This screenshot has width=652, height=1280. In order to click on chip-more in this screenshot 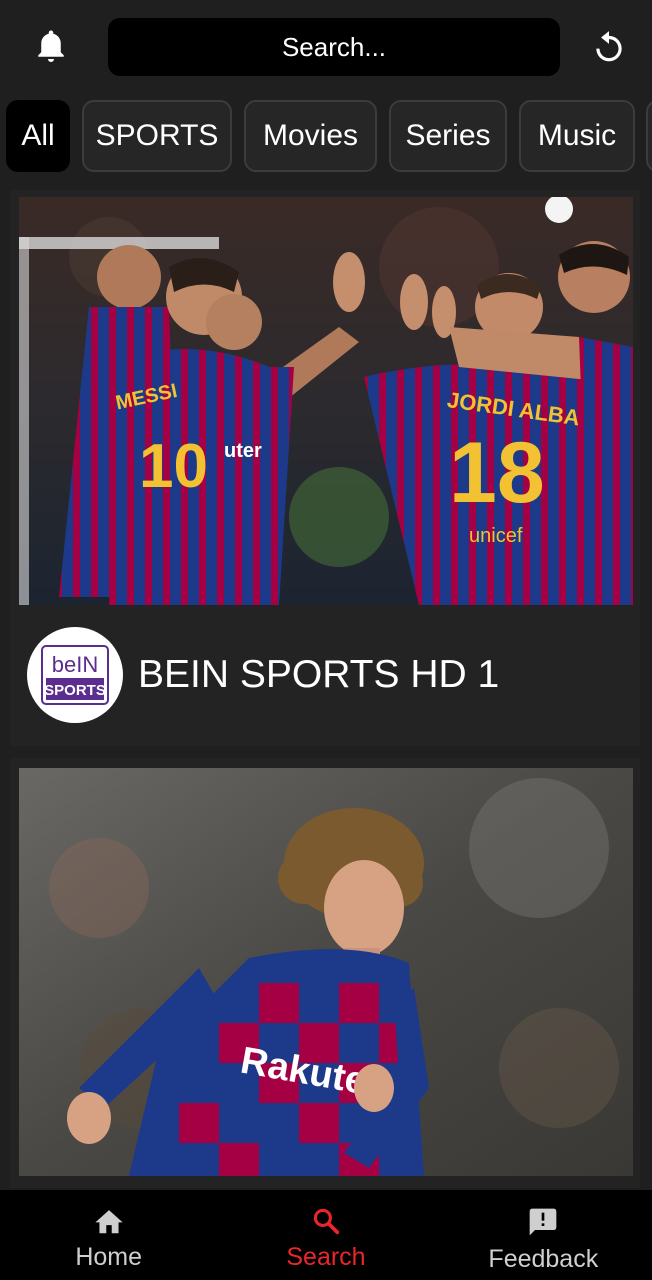, I will do `click(649, 136)`.